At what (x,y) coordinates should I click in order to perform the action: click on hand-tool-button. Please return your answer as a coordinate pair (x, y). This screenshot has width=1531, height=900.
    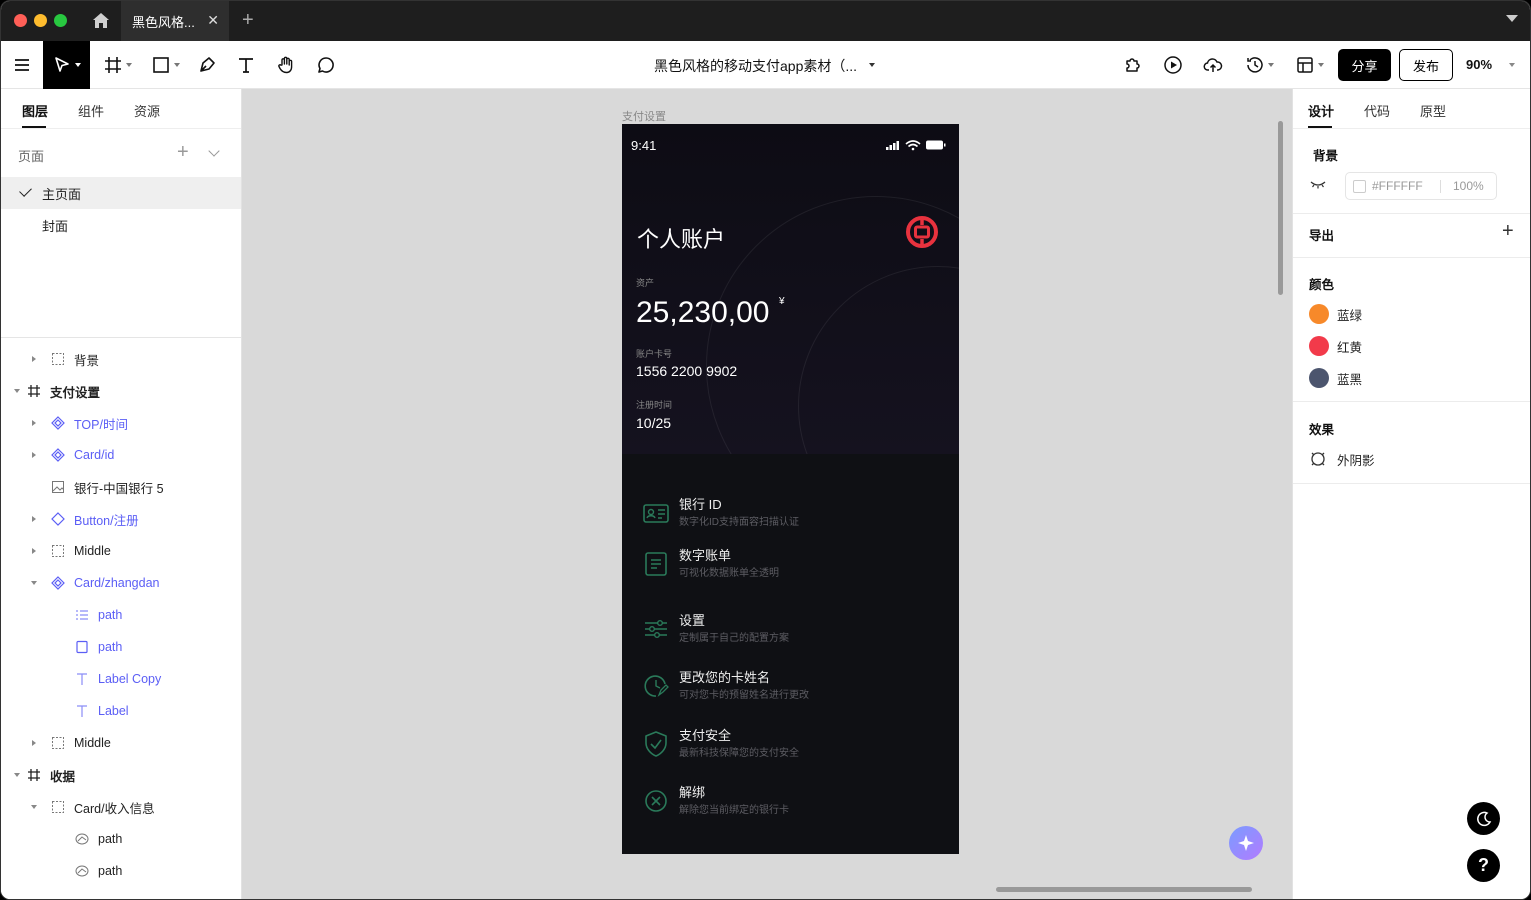
    Looking at the image, I should click on (286, 65).